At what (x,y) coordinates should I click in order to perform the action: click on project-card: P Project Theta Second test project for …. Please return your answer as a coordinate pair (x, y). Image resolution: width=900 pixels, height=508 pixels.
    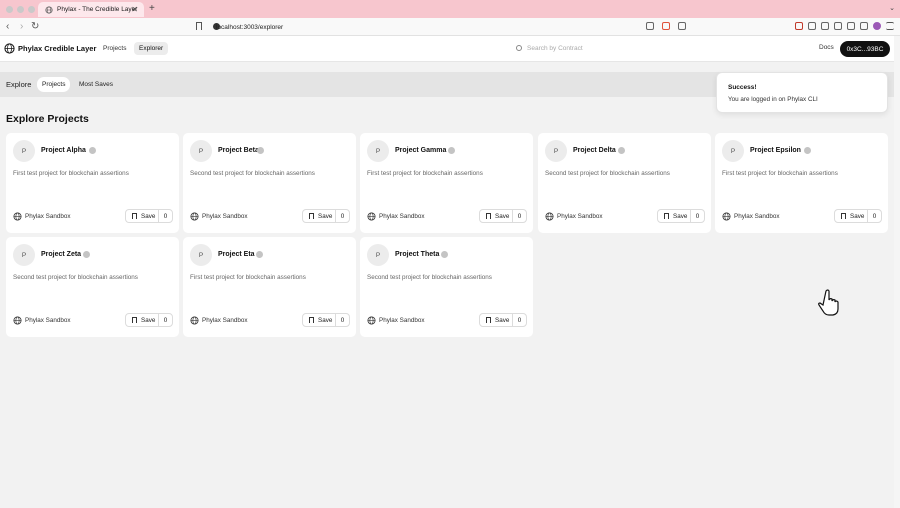
    Looking at the image, I should click on (446, 287).